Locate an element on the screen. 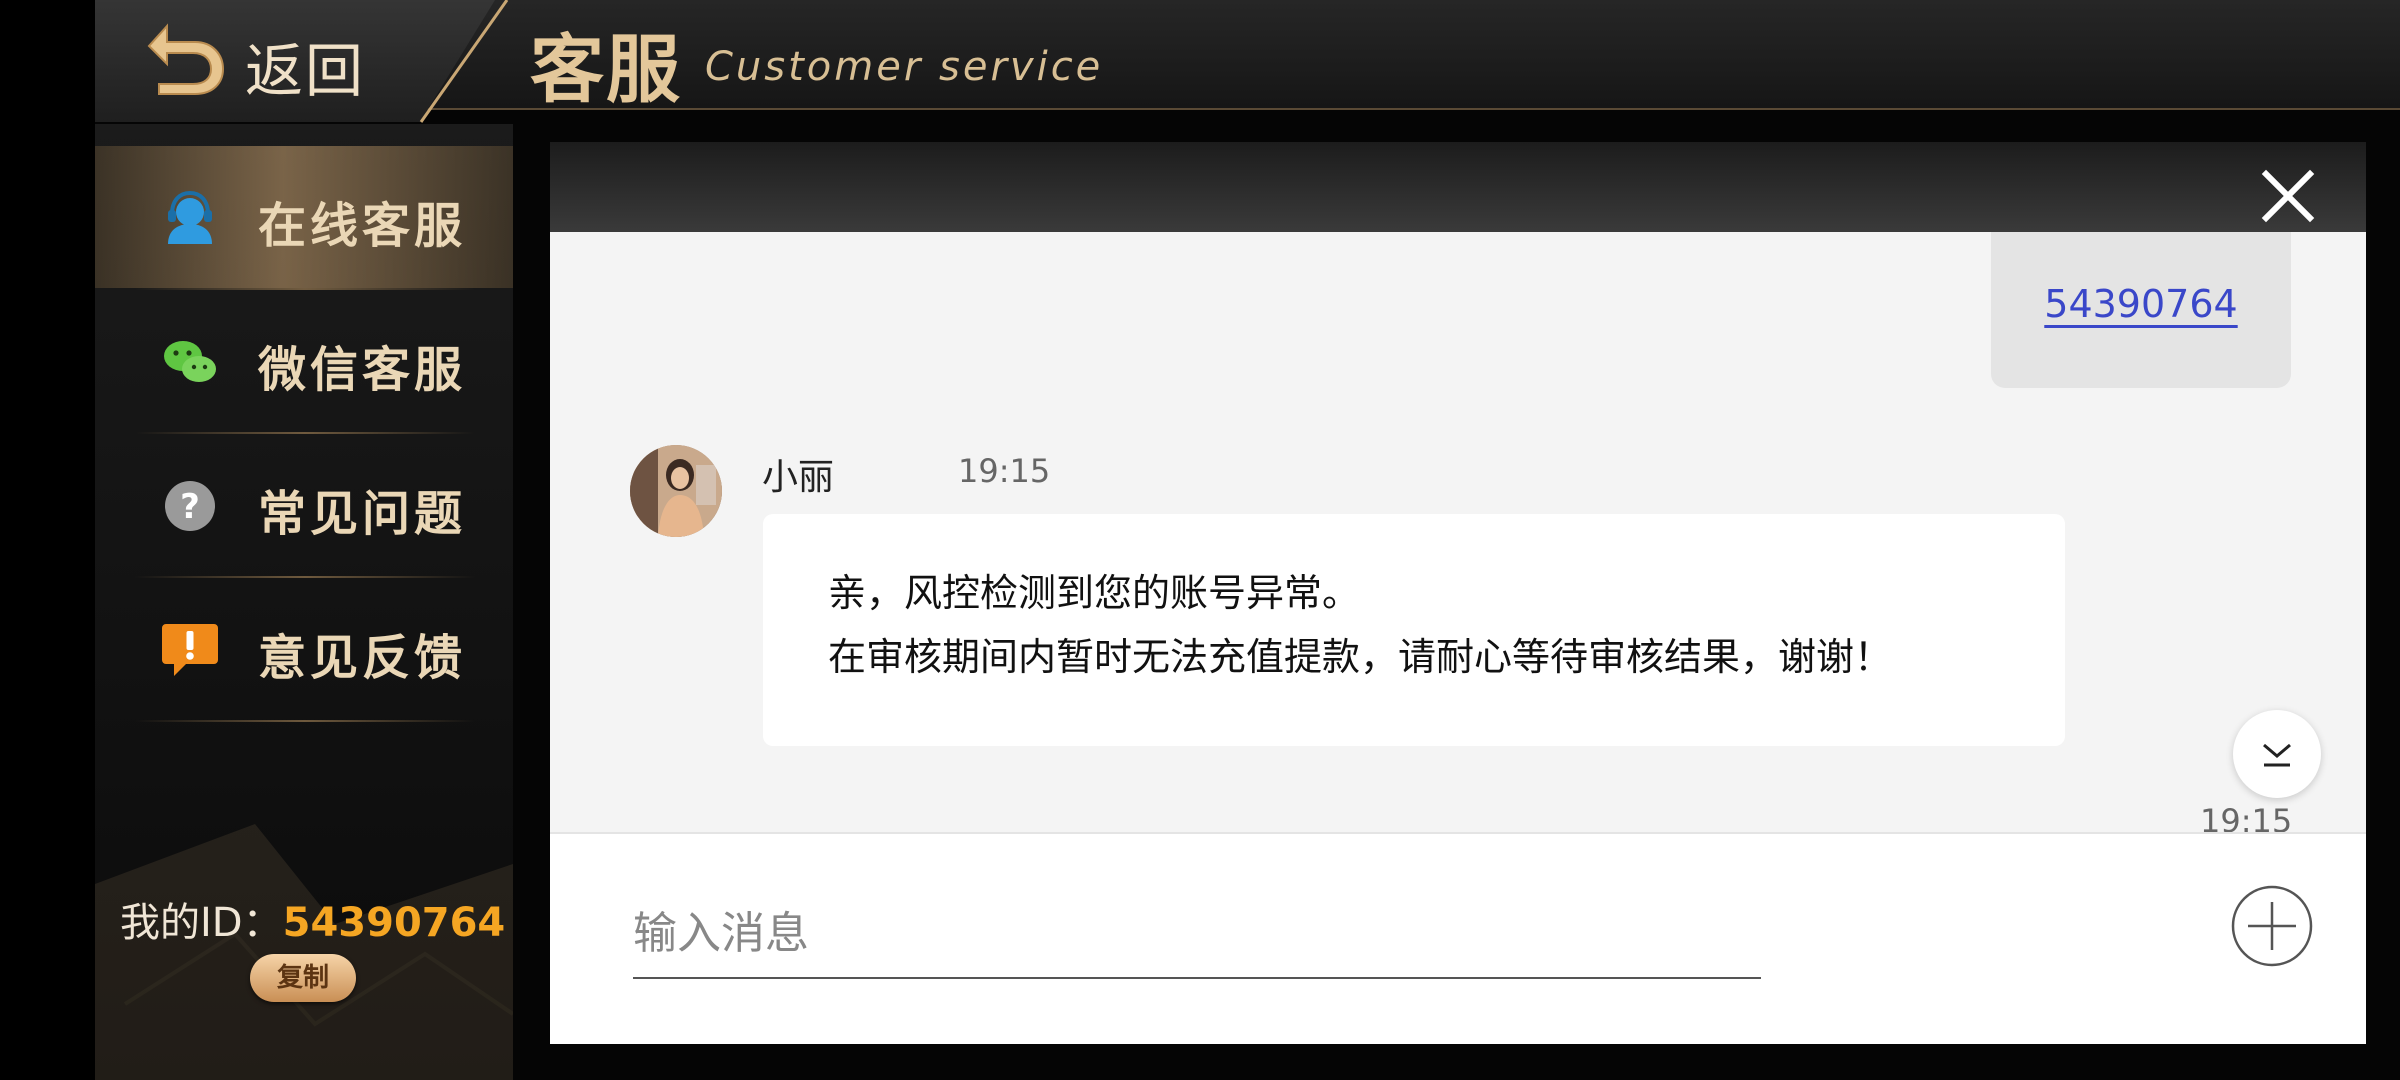 The image size is (2400, 1080). sent-message-bubble: 54390764 is located at coordinates (2141, 310).